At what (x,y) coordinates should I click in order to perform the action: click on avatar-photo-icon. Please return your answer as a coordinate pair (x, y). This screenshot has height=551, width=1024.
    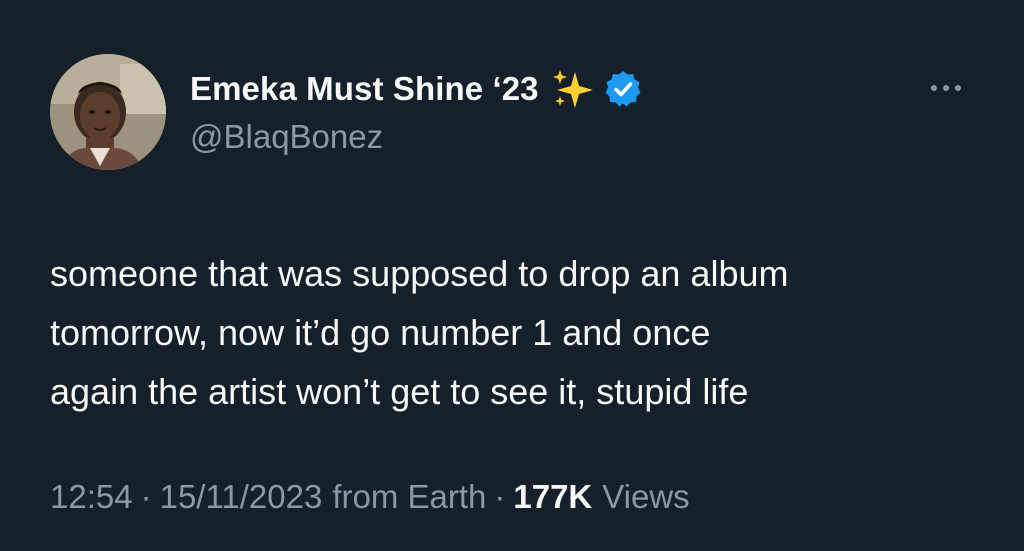
    Looking at the image, I should click on (108, 112).